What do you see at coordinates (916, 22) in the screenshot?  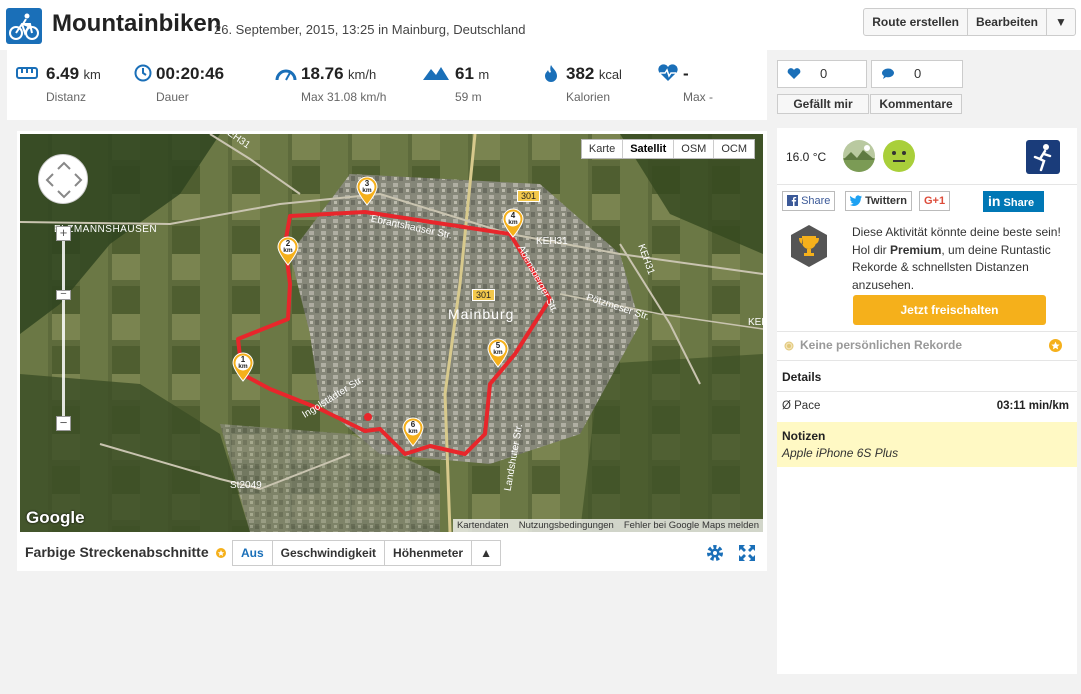 I see `create-route-button: Route erstellen` at bounding box center [916, 22].